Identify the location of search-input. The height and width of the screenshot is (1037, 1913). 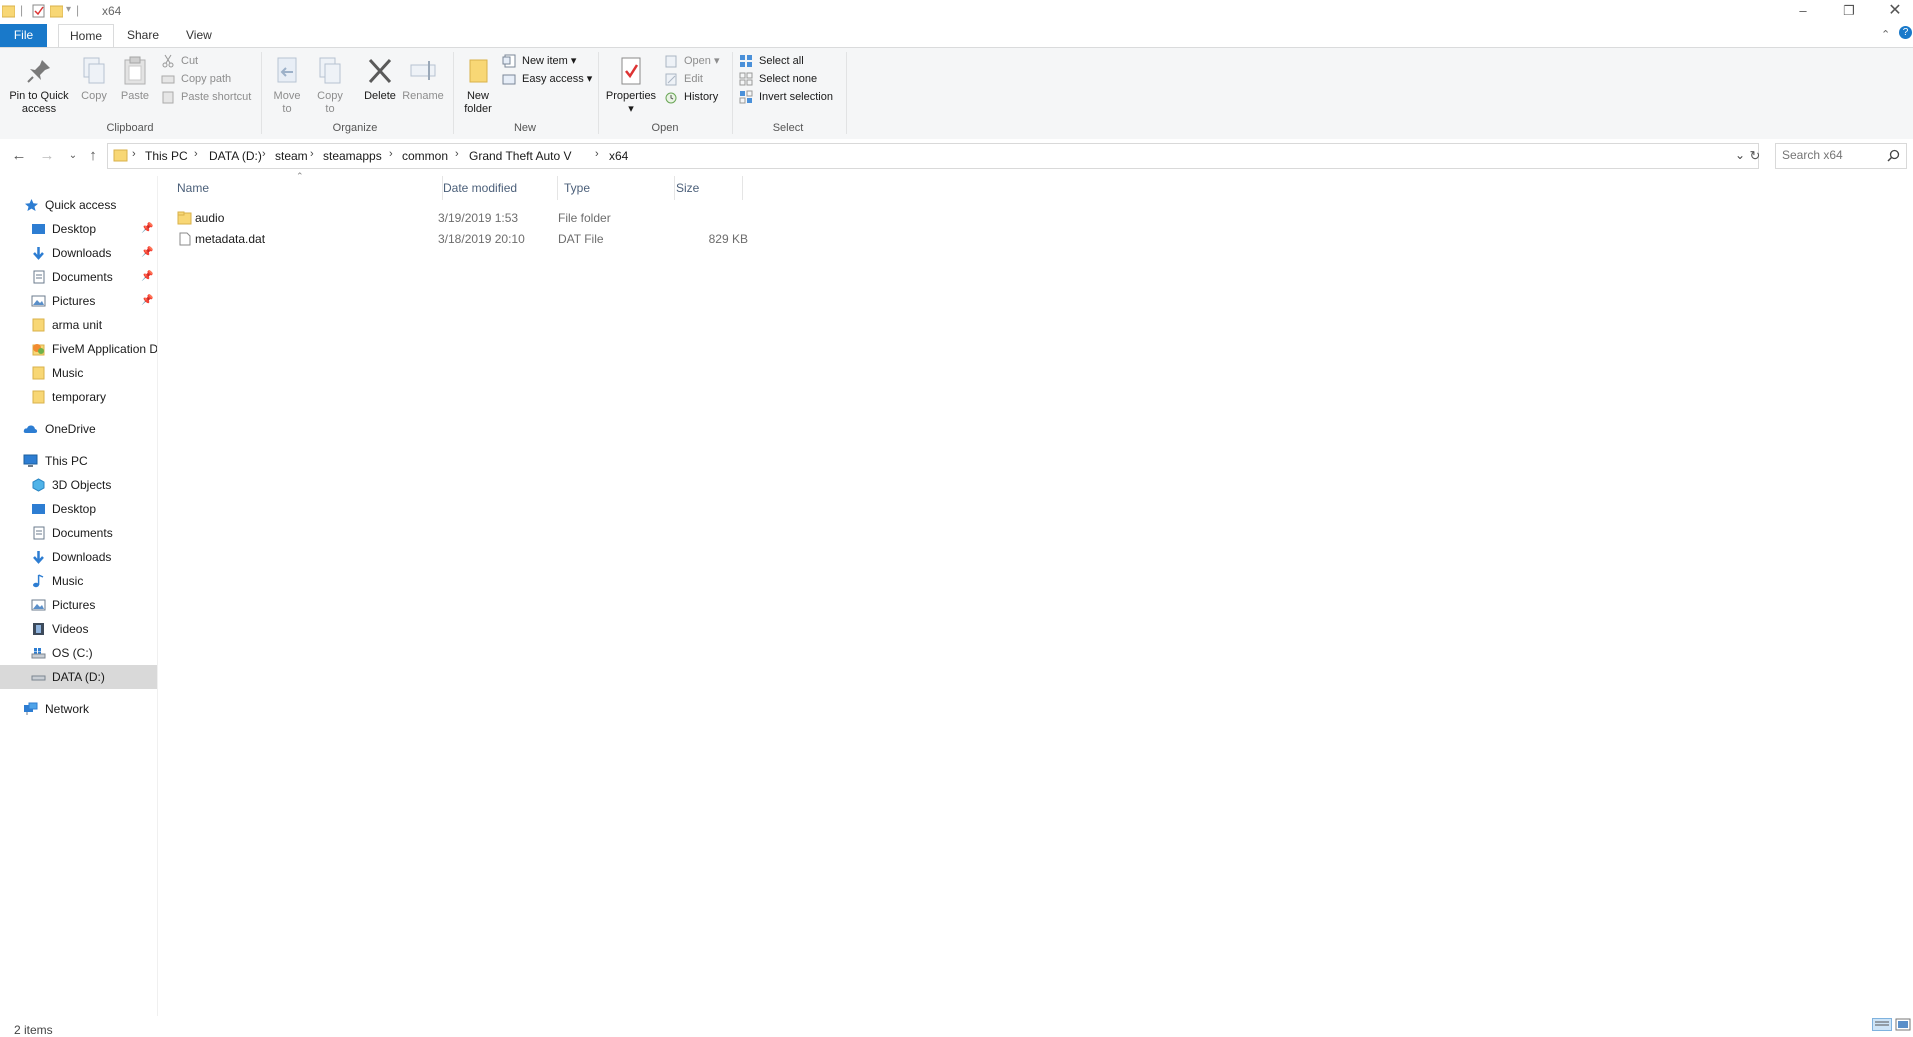
(1832, 155).